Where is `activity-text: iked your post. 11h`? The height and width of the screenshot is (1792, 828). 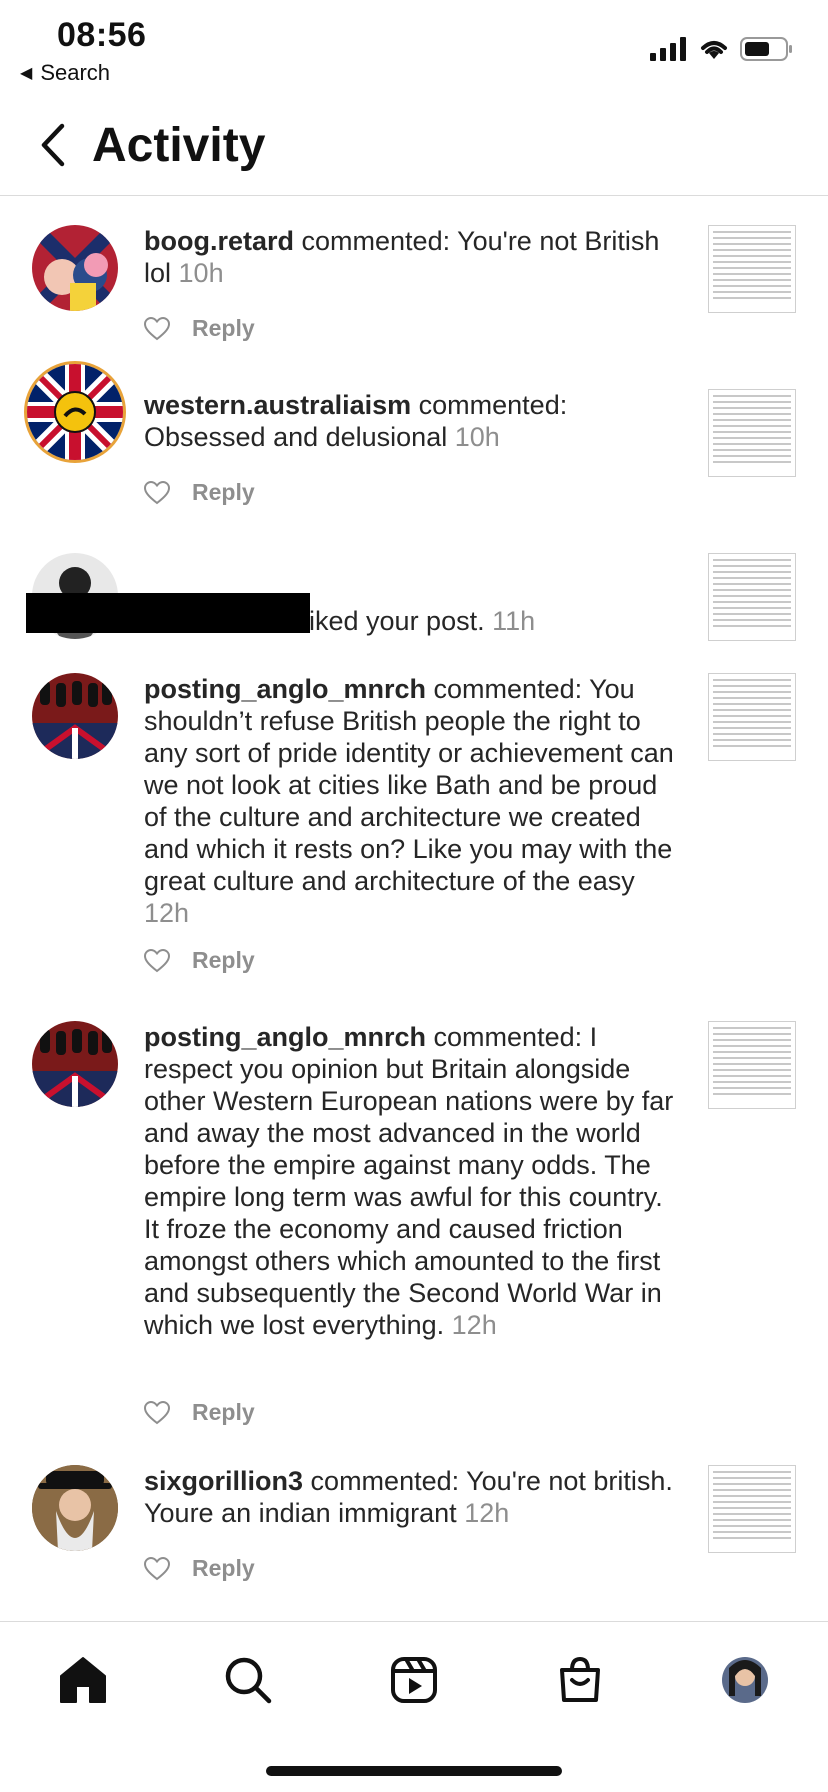 activity-text: iked your post. 11h is located at coordinates (499, 621).